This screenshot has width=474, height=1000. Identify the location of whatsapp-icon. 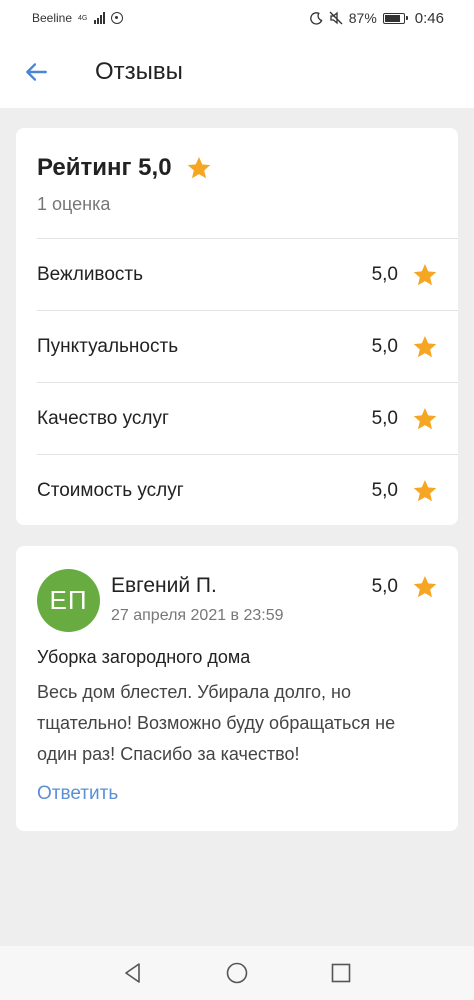
(117, 18).